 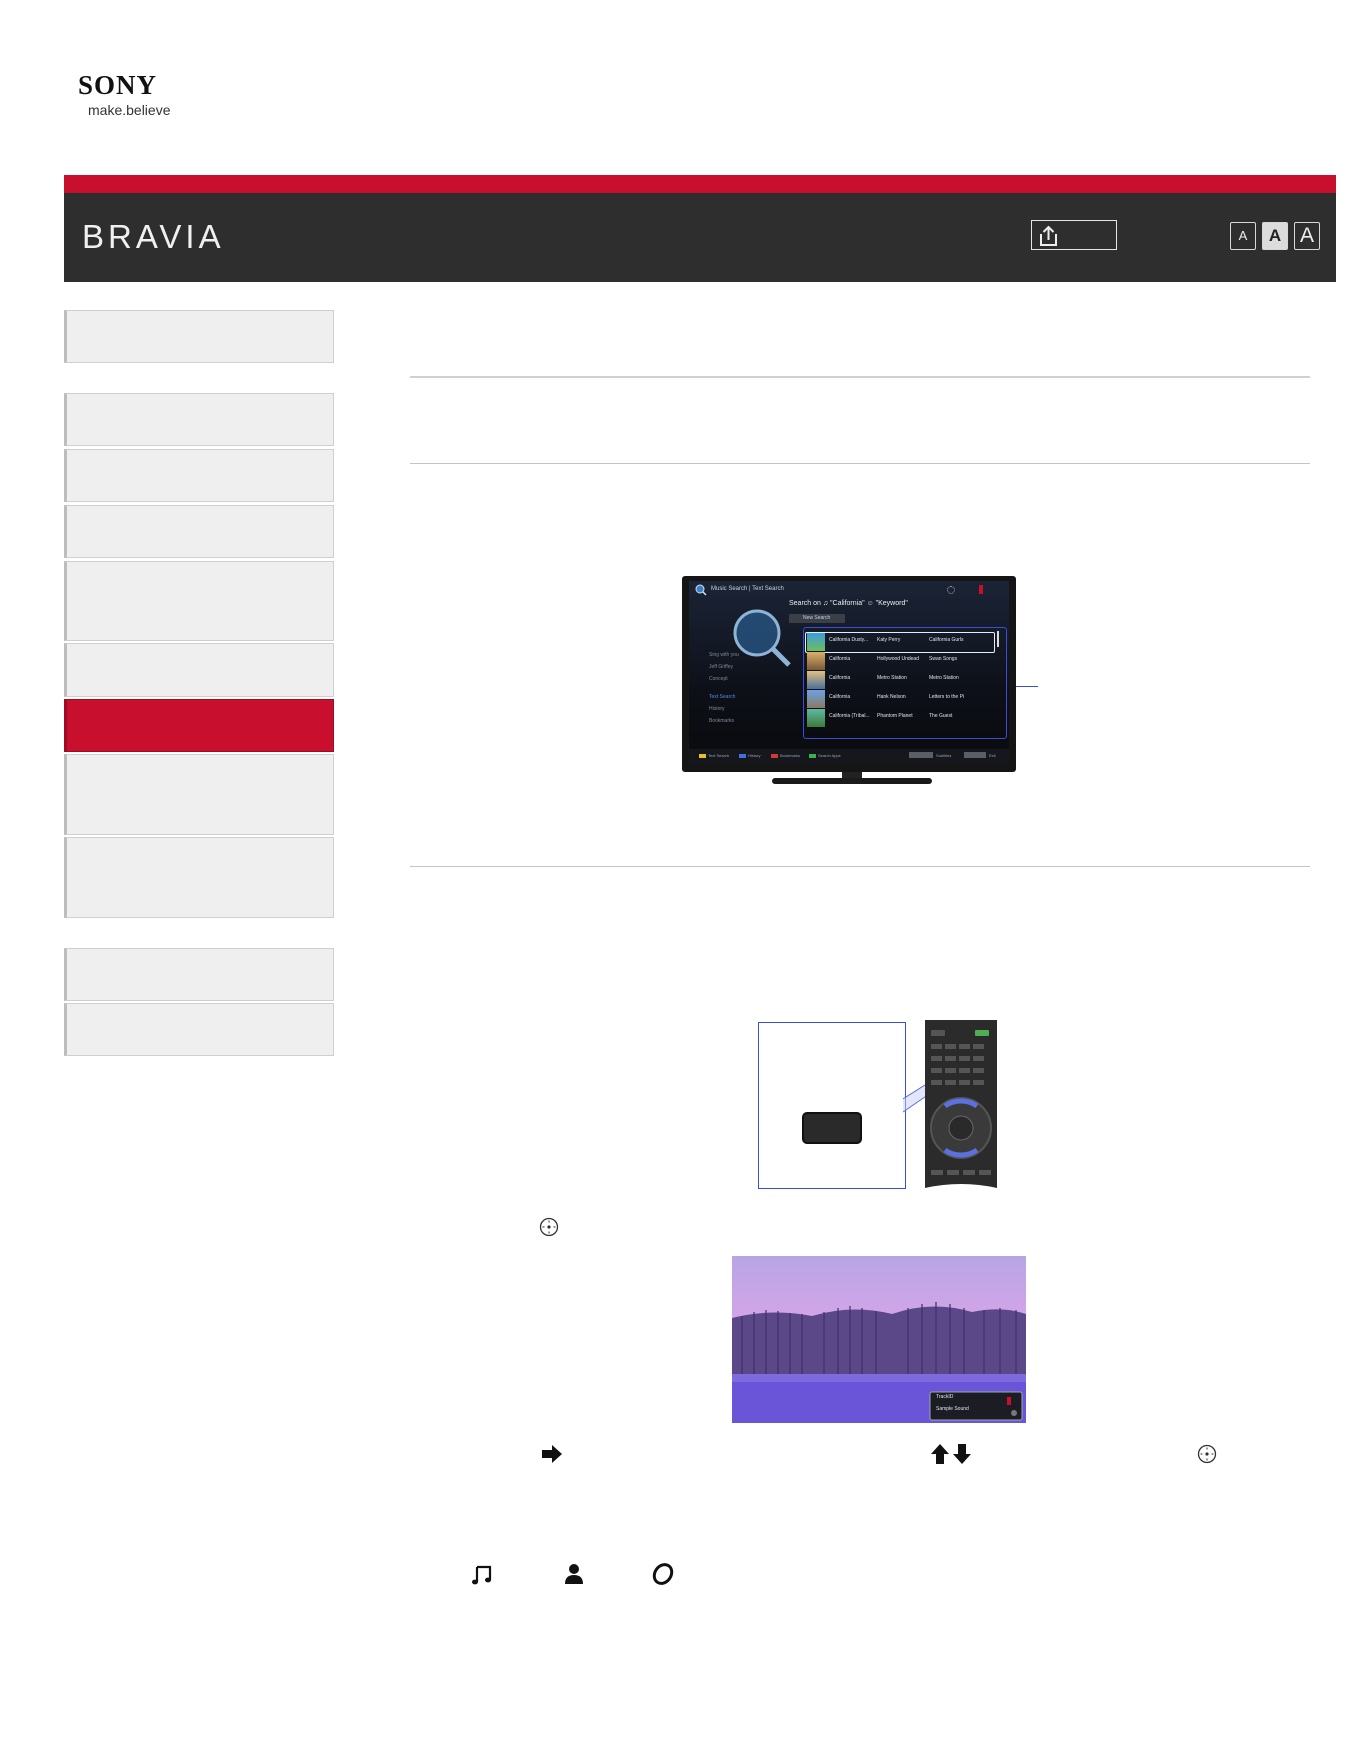 I want to click on result-album: Letters to the Pi, so click(x=947, y=697).